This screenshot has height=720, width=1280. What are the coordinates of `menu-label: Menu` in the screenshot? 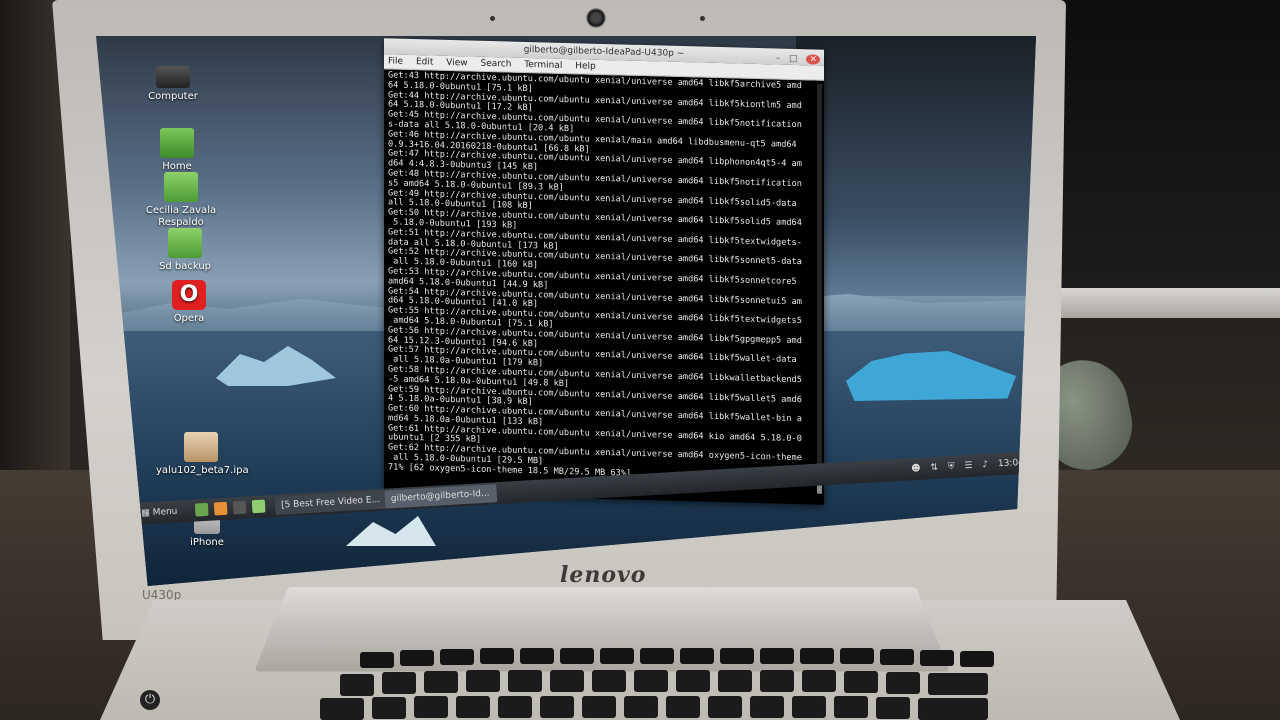 It's located at (165, 512).